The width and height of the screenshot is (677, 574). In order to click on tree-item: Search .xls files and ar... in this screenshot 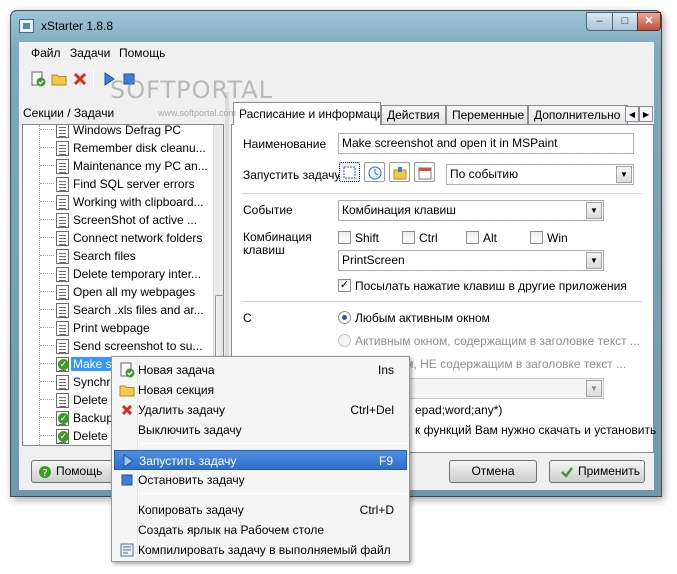, I will do `click(116, 310)`.